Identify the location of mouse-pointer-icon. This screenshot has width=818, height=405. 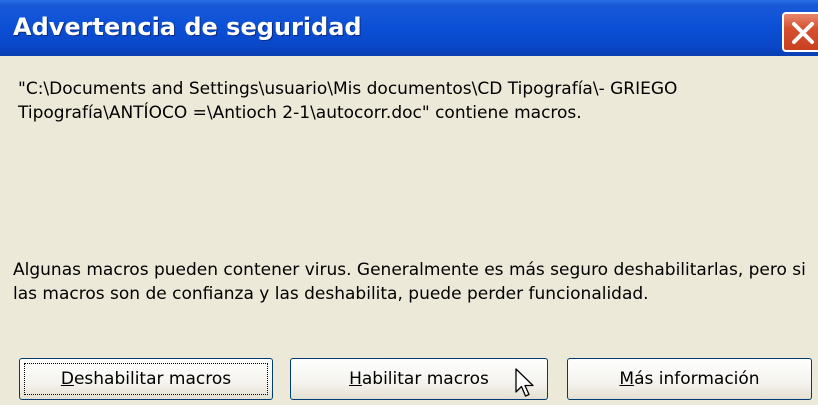
(524, 382).